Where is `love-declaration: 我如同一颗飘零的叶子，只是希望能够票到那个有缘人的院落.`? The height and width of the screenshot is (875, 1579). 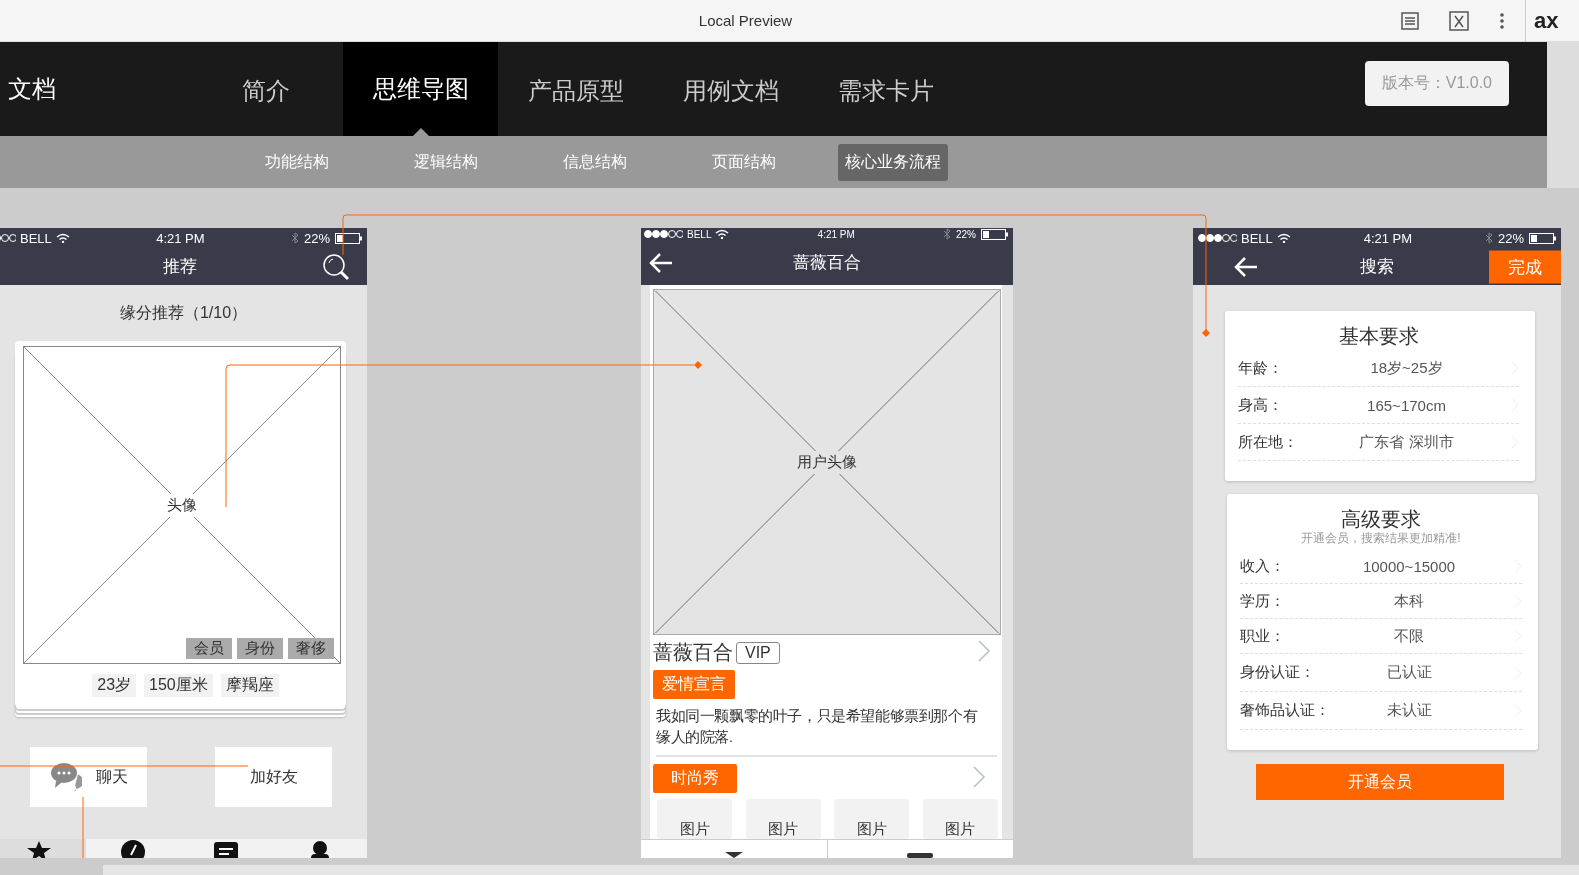 love-declaration: 我如同一颗飘零的叶子，只是希望能够票到那个有缘人的院落. is located at coordinates (826, 731).